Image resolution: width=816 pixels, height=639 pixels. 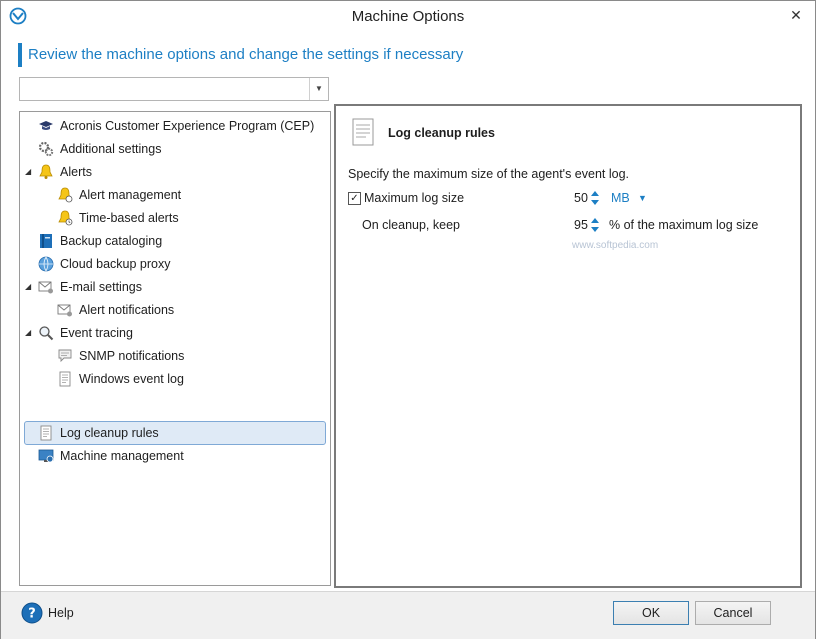 I want to click on unit-dropdown-arrow-icon: ▼, so click(x=642, y=198).